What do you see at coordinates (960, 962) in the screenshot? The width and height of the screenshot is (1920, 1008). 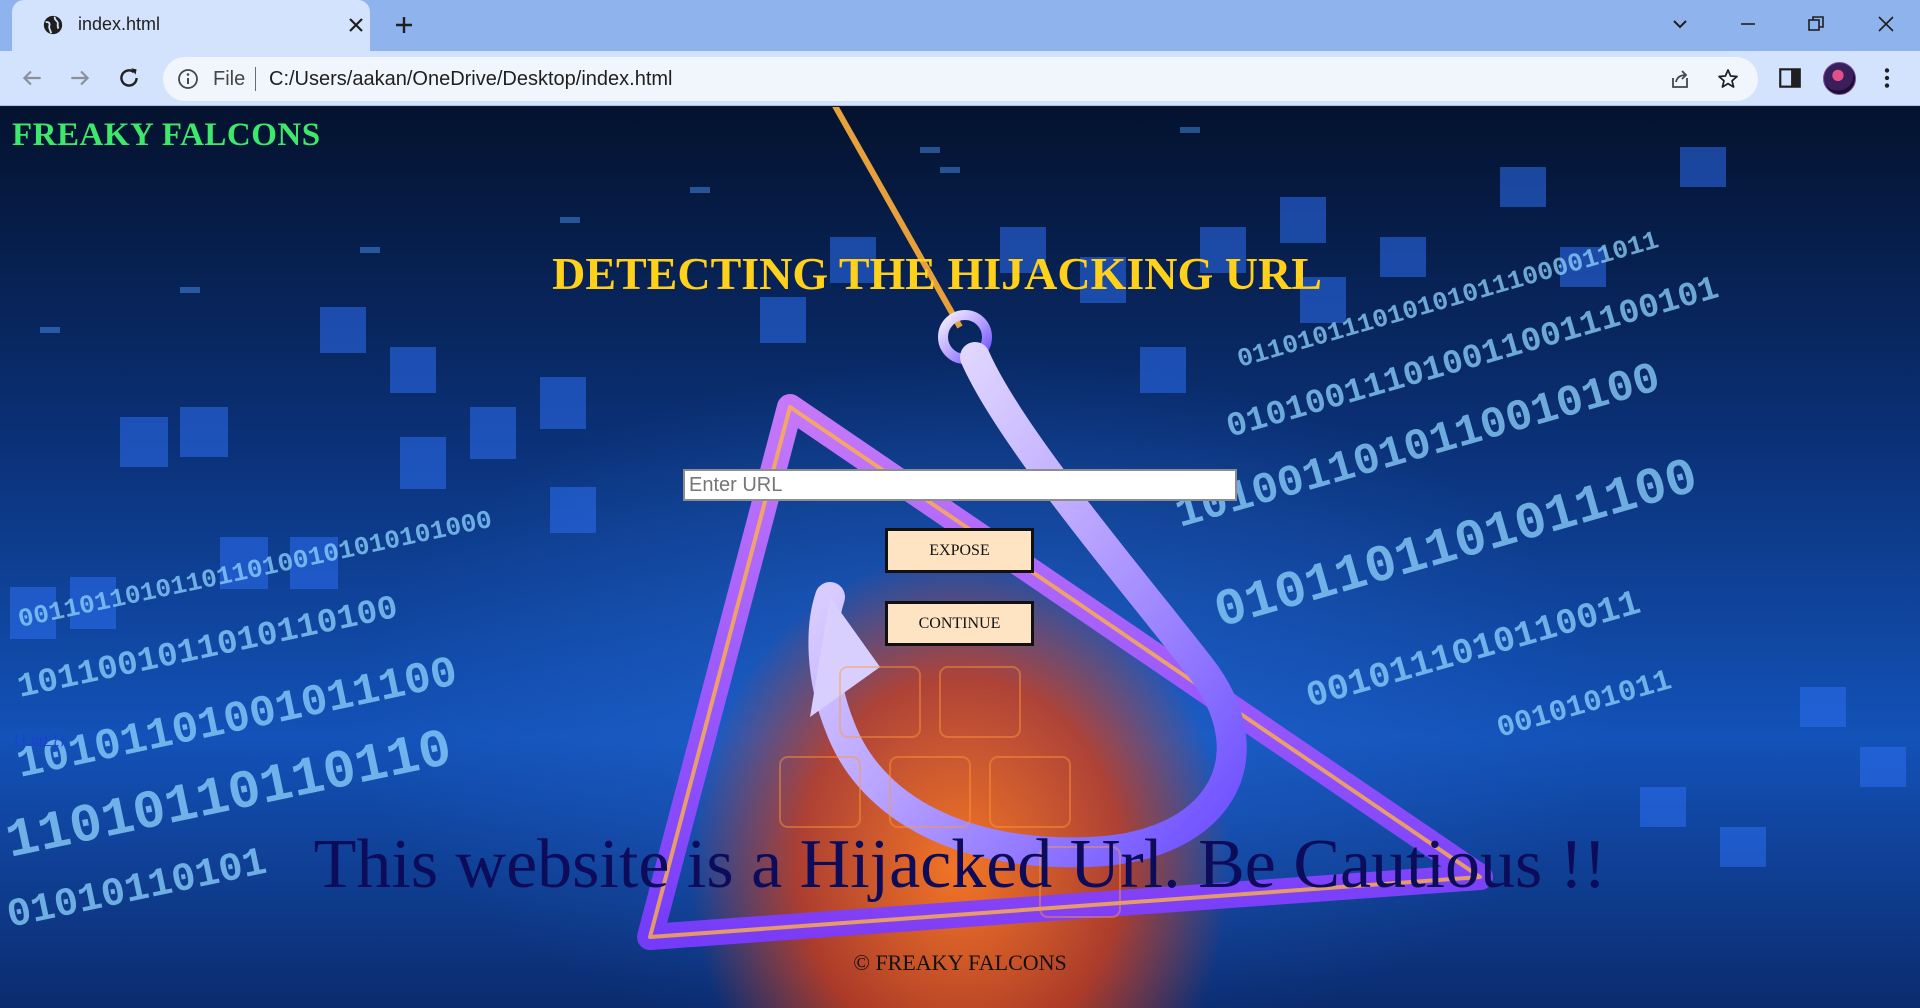 I see `footer-copyright: © FREAKY FALCONS` at bounding box center [960, 962].